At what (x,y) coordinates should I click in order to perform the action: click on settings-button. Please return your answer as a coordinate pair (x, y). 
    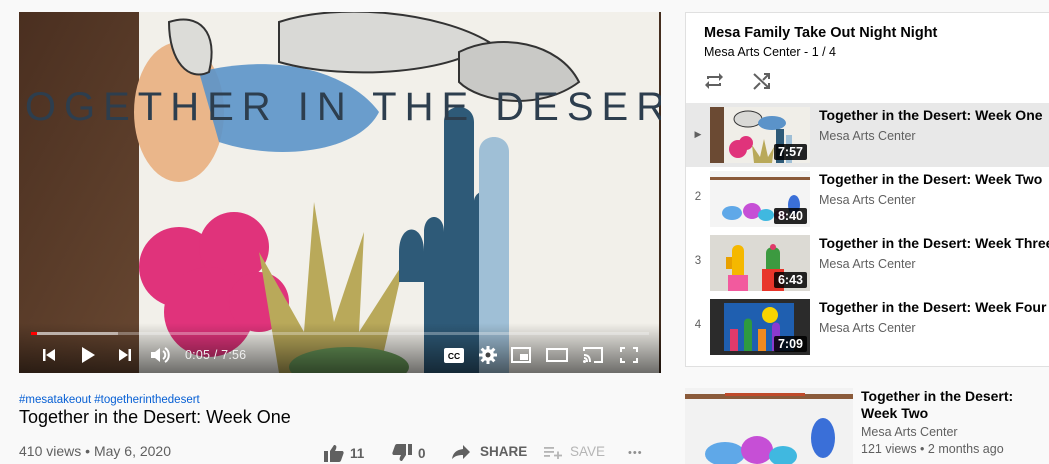
    Looking at the image, I should click on (488, 355).